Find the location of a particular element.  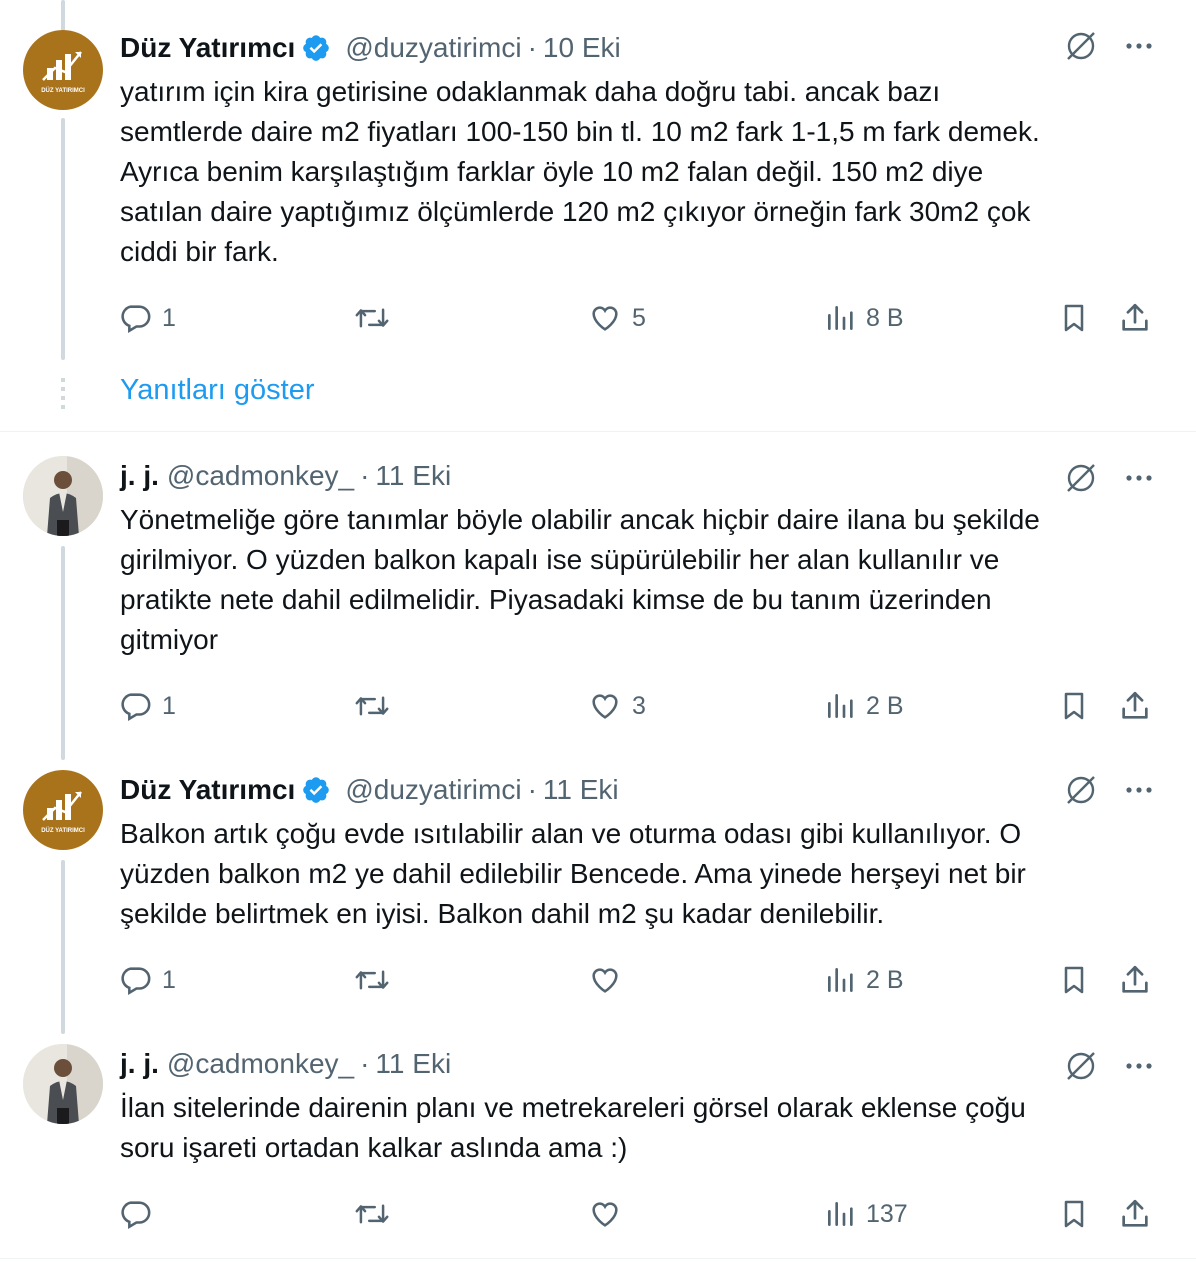

like-button: 5 is located at coordinates (617, 318).